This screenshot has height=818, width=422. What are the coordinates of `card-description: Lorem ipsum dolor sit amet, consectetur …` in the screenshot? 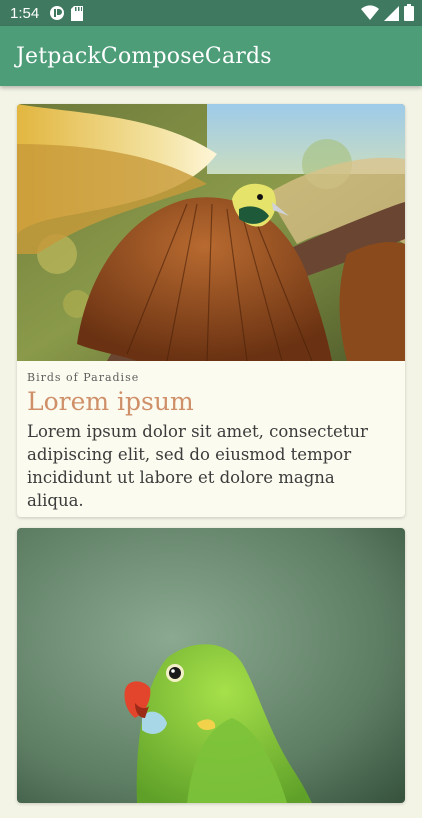 It's located at (197, 466).